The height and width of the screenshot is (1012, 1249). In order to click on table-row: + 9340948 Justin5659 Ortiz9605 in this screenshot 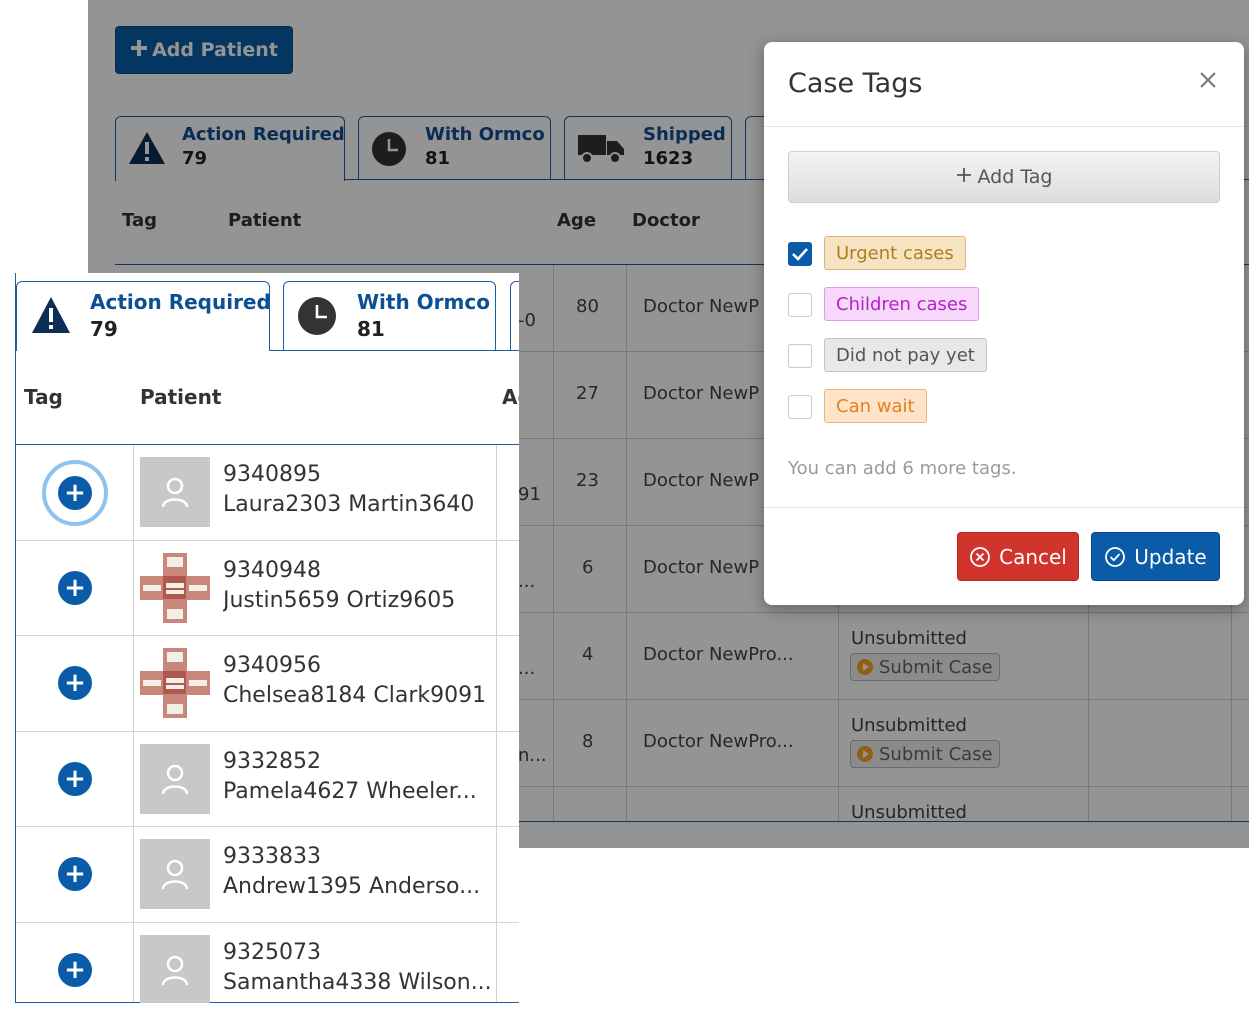, I will do `click(267, 588)`.